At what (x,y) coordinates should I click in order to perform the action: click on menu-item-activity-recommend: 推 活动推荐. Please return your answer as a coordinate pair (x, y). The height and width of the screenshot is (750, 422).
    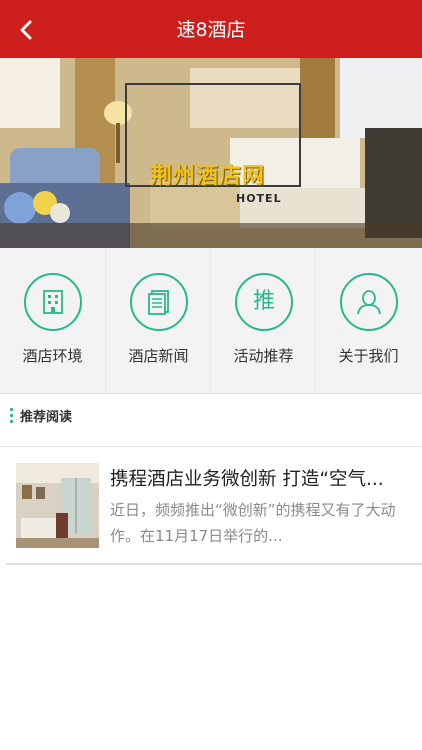
    Looking at the image, I should click on (263, 320).